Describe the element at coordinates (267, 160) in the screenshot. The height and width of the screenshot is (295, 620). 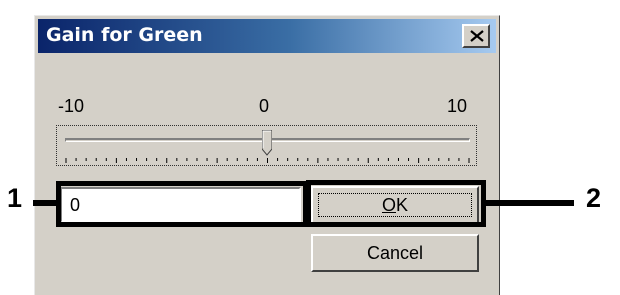
I see `slider-tick-marks` at that location.